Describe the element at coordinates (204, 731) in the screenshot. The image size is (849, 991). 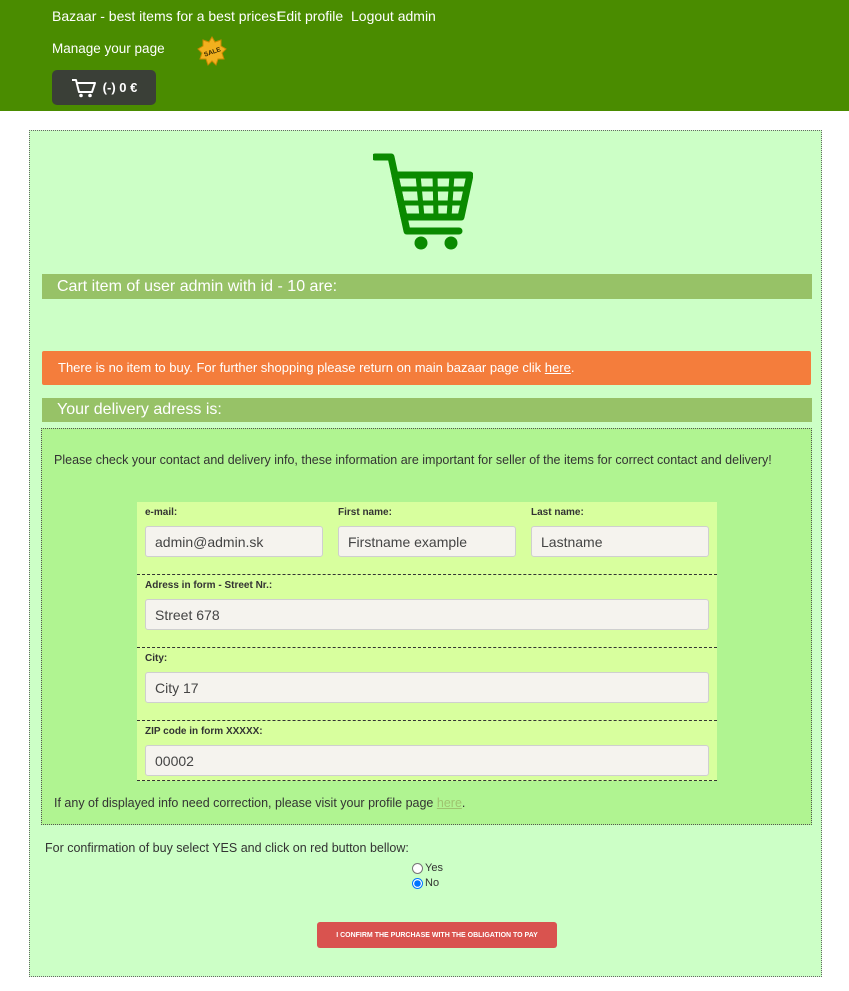
I see `zip-label: ZIP code in form XXXXX:` at that location.